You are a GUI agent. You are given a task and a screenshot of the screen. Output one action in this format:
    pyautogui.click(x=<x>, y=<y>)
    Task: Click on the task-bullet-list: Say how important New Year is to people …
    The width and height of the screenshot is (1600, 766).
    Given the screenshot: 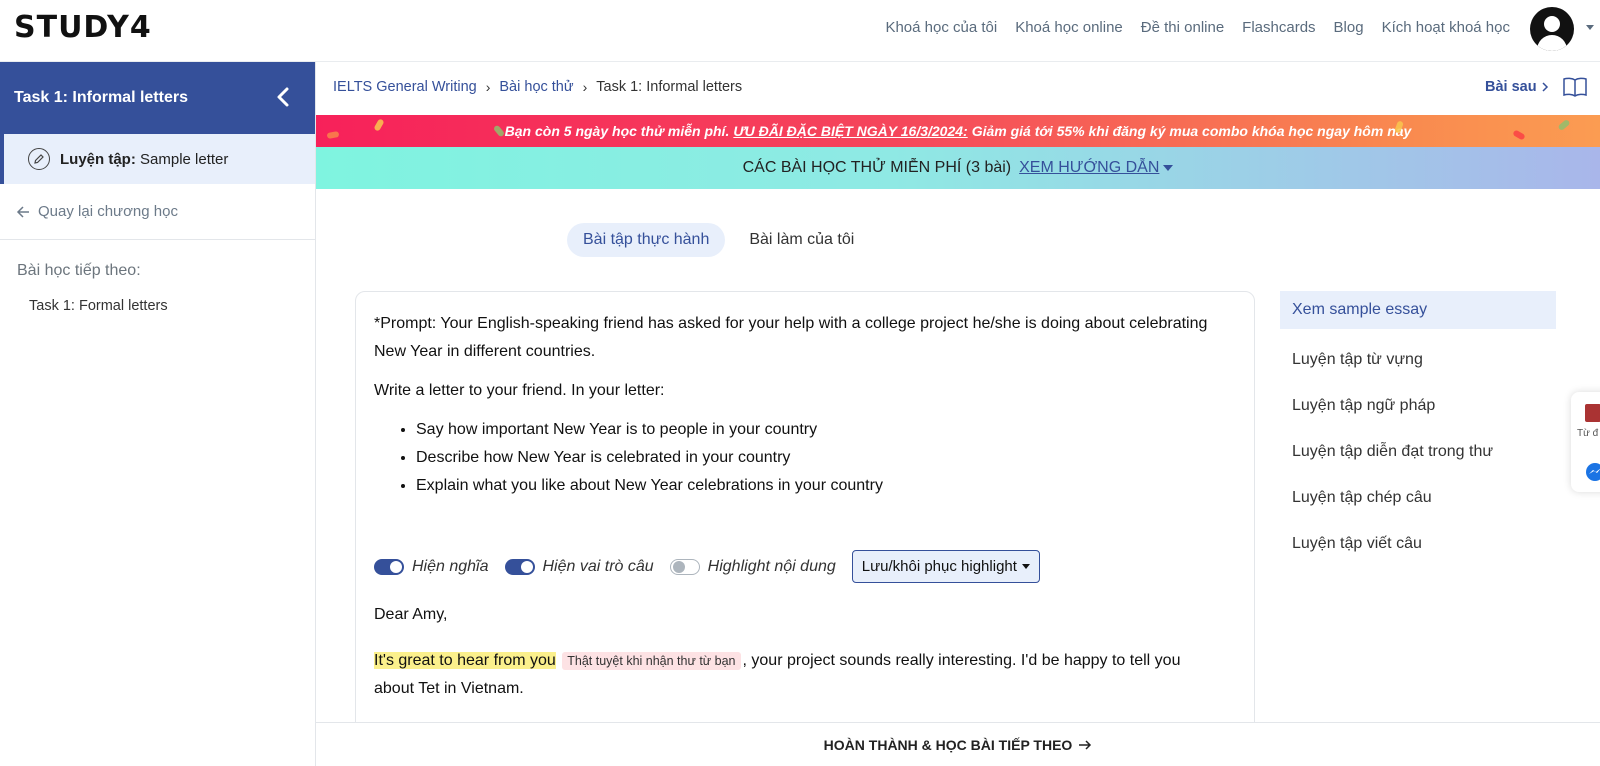 What is the action you would take?
    pyautogui.click(x=805, y=458)
    